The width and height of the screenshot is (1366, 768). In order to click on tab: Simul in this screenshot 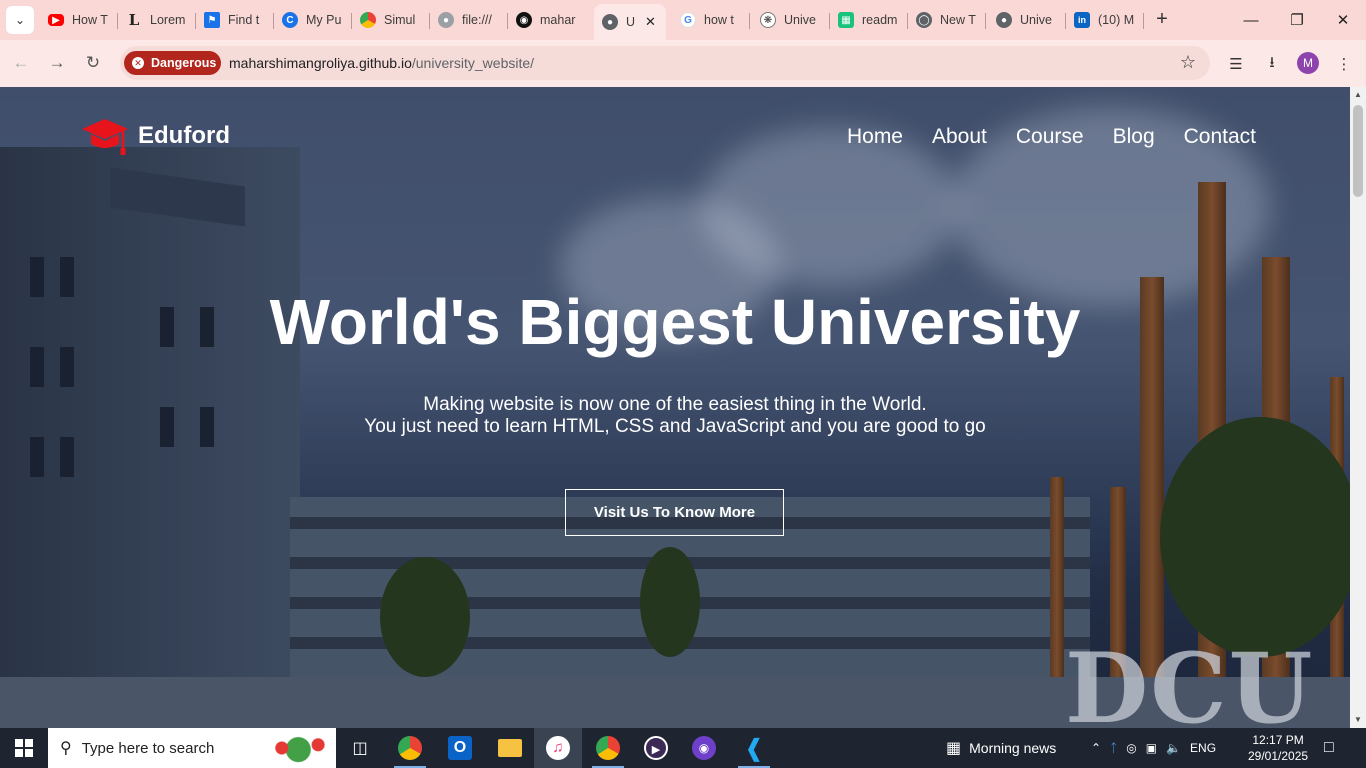, I will do `click(391, 20)`.